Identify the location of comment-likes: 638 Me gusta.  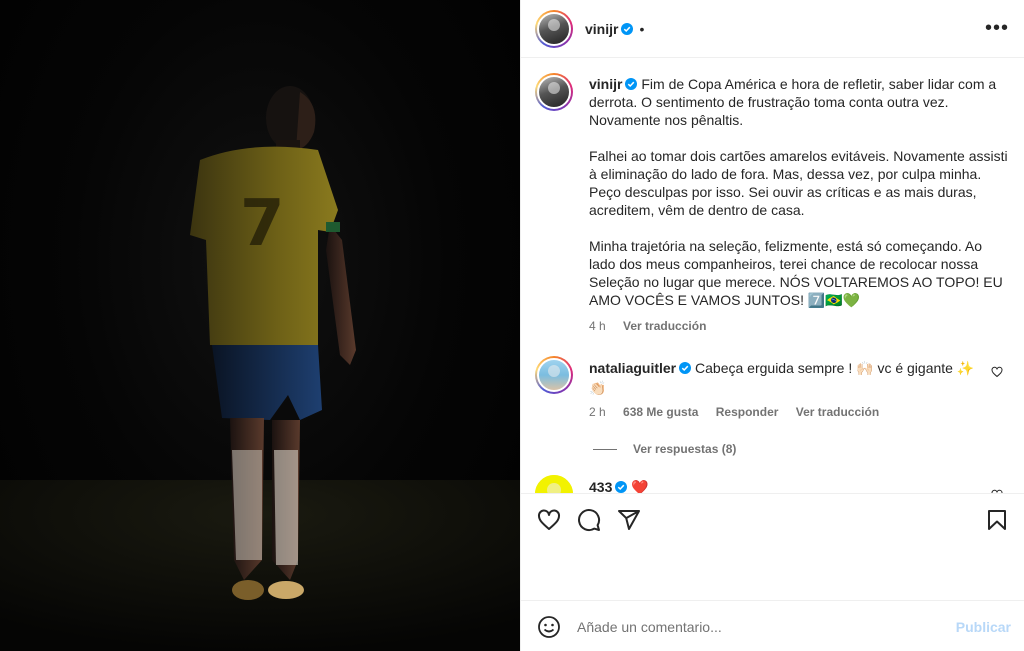
(660, 412).